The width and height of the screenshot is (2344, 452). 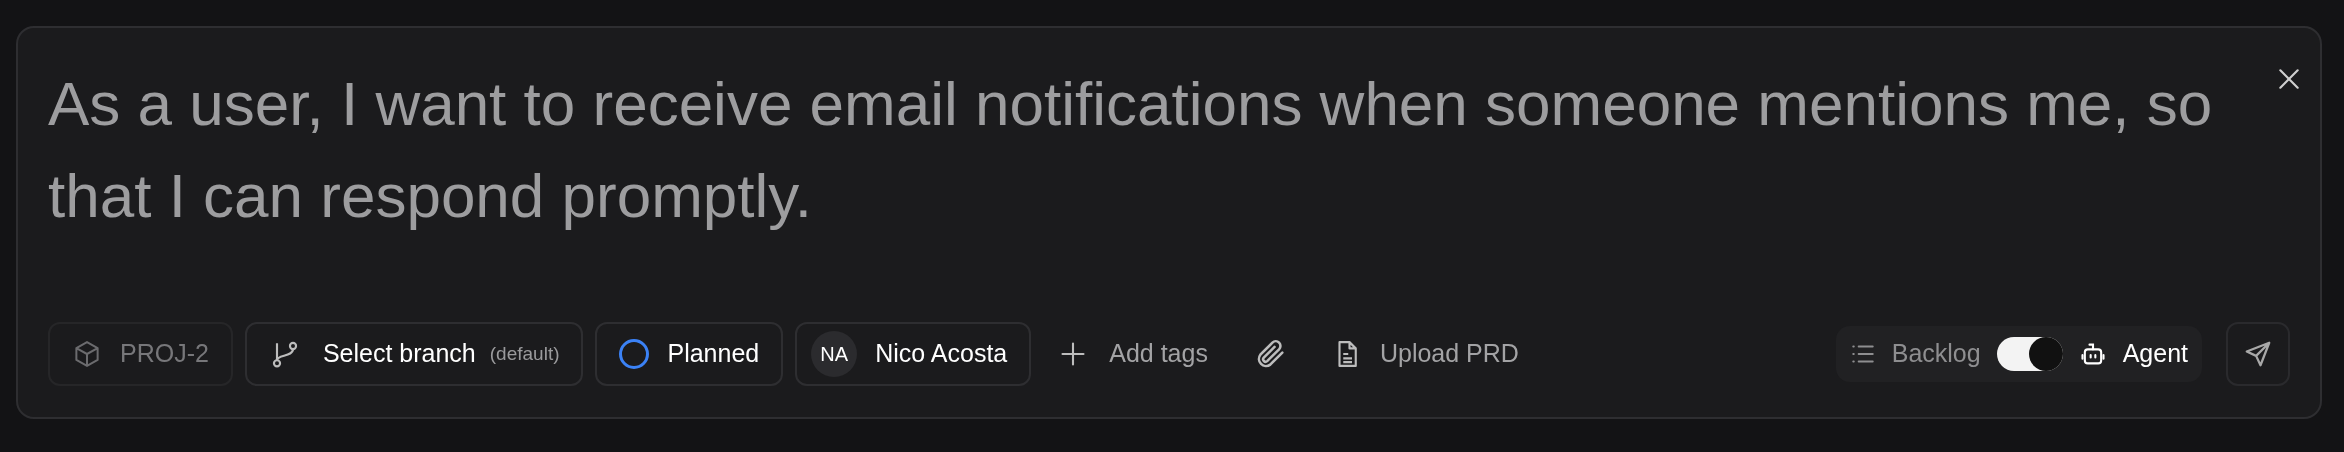 I want to click on close-icon, so click(x=2289, y=79).